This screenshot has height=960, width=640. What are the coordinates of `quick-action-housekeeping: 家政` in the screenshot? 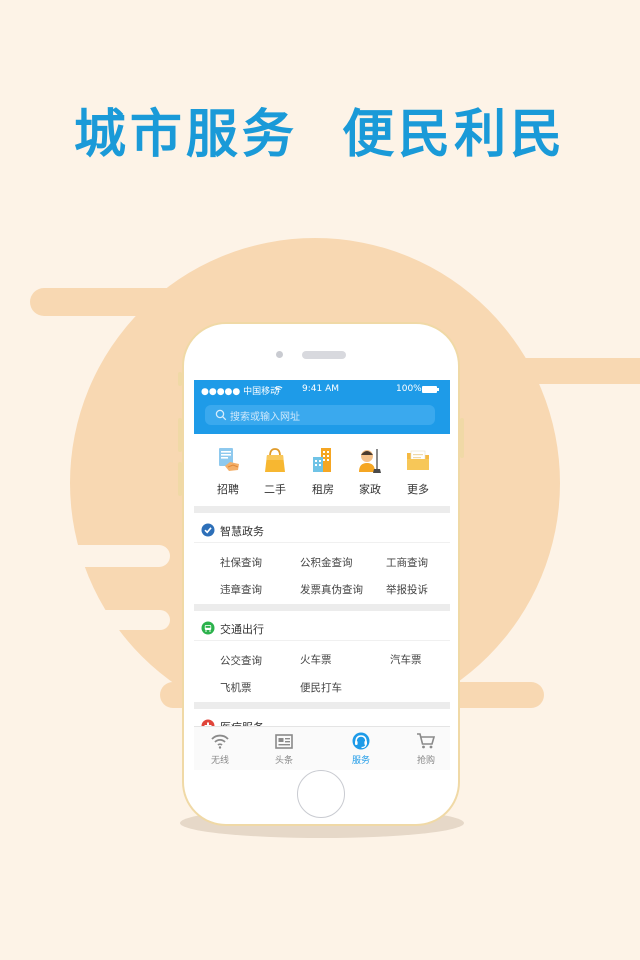 It's located at (370, 471).